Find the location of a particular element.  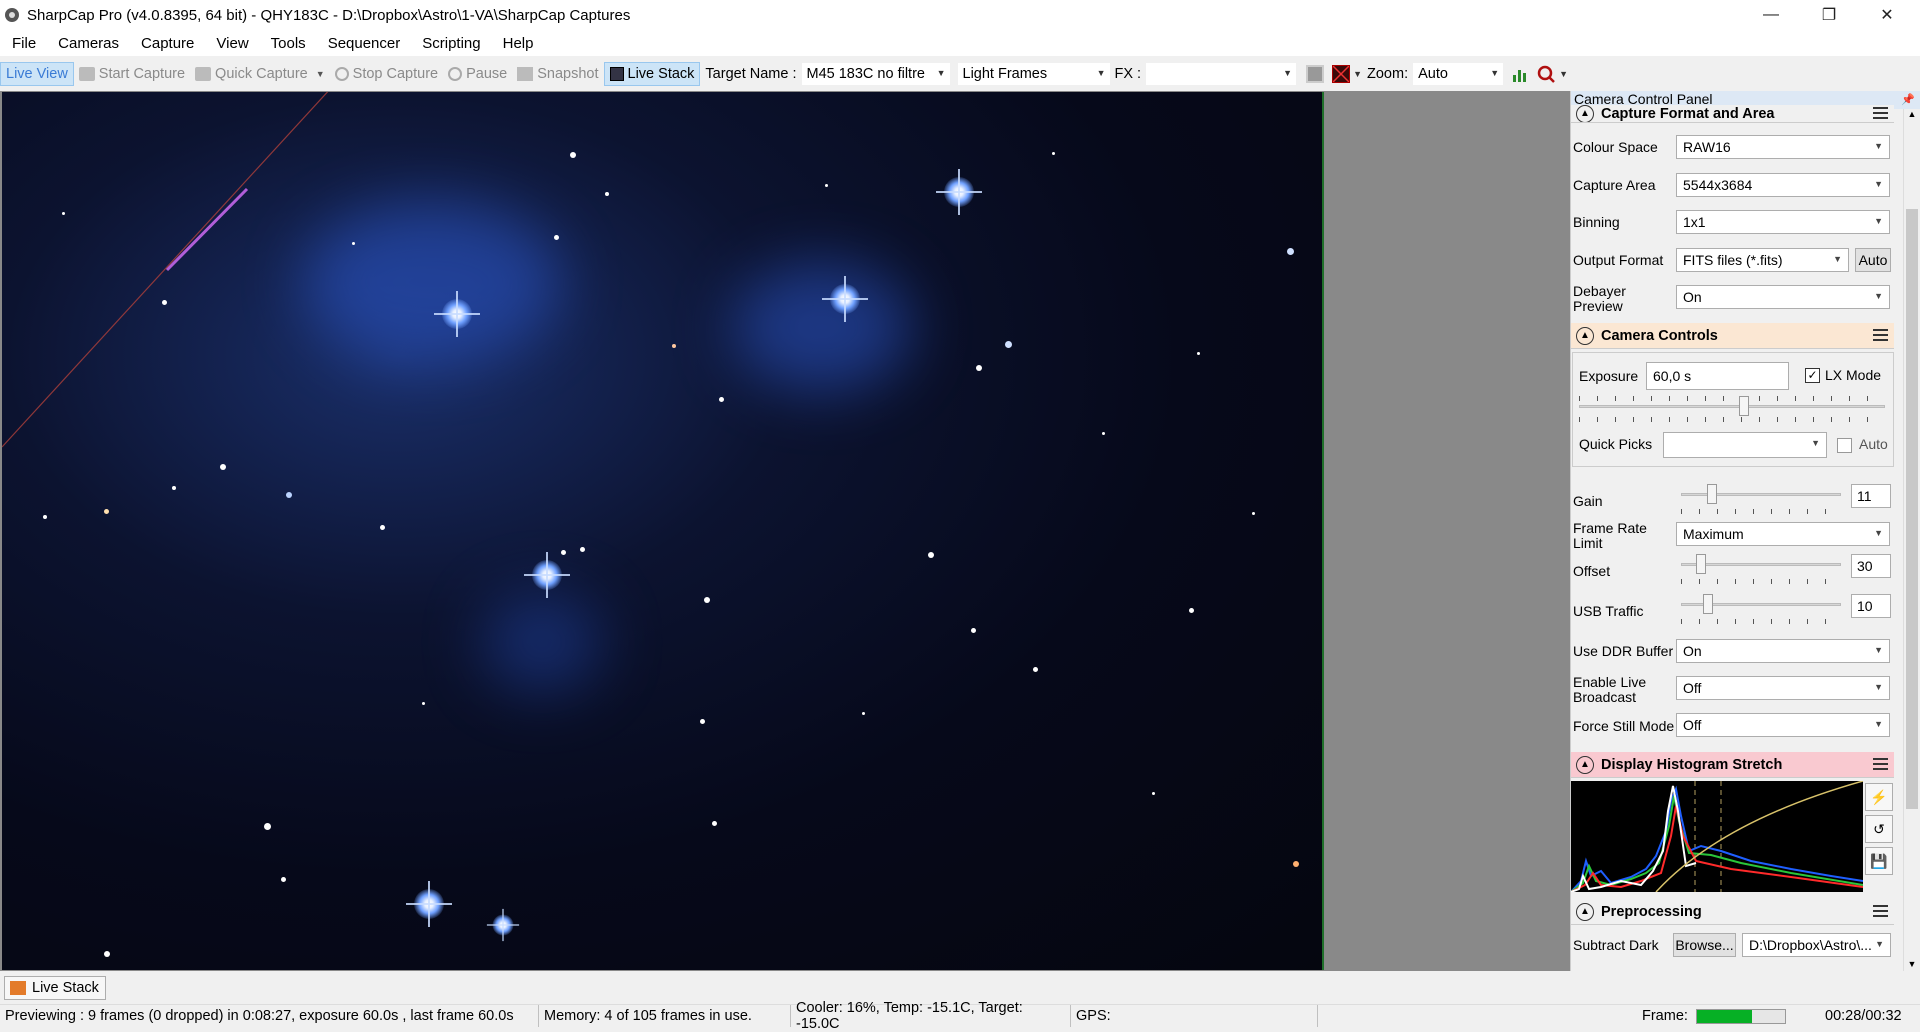

fx-combo: ▼ is located at coordinates (1221, 74).